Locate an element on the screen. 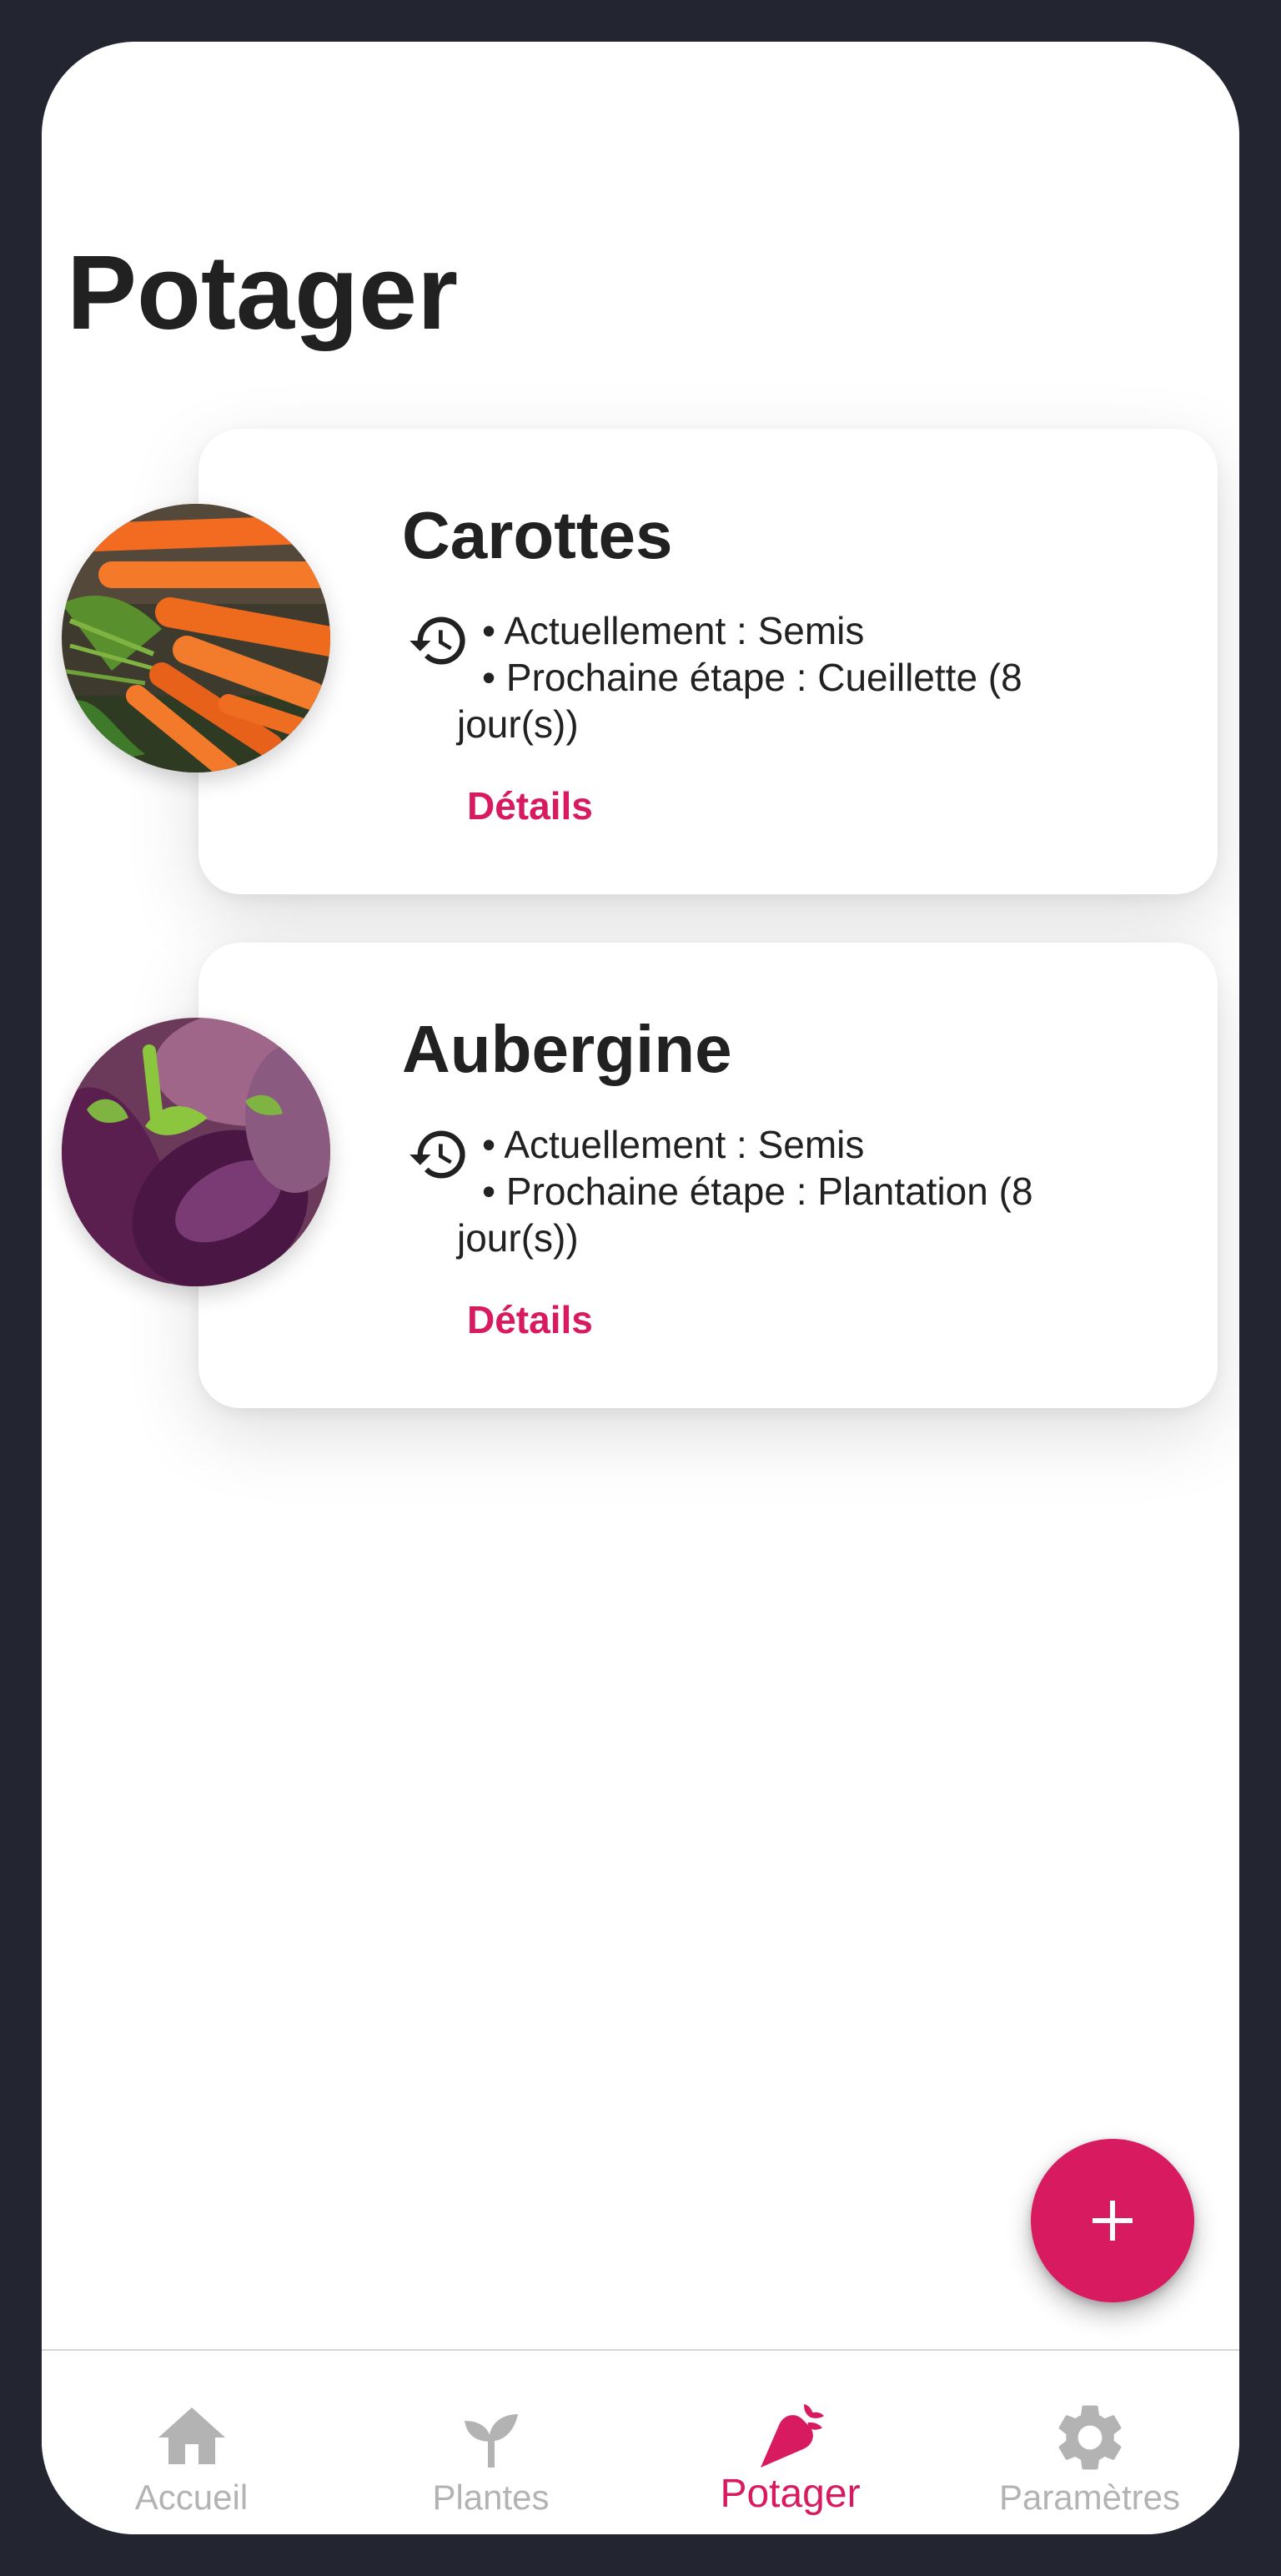 The width and height of the screenshot is (1281, 2576). sprout-icon is located at coordinates (491, 2437).